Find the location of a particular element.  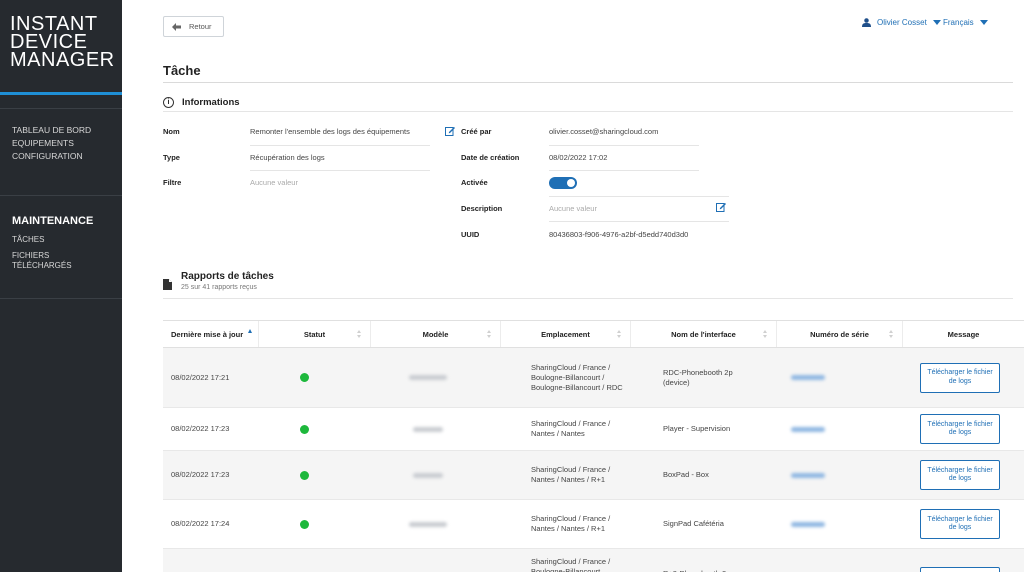

col-updated: Dernière mise à jour is located at coordinates (211, 334).